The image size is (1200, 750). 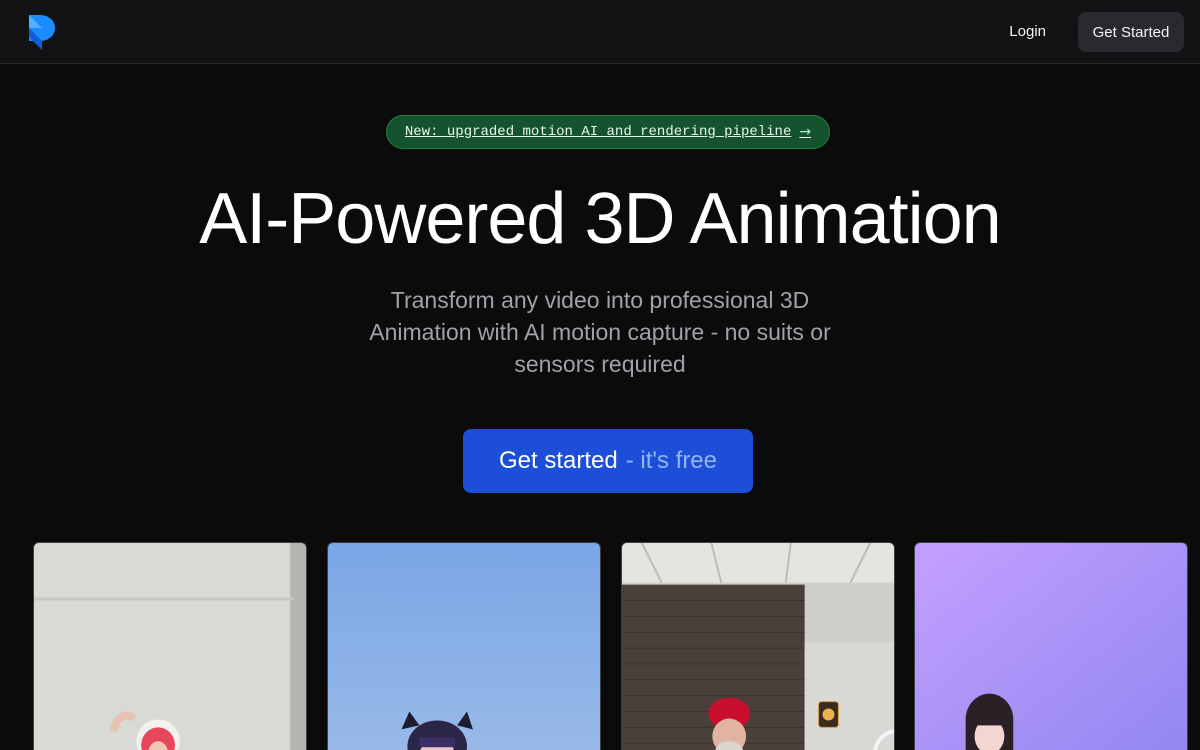 I want to click on get-started-nav-button: Get Started, so click(x=1131, y=32).